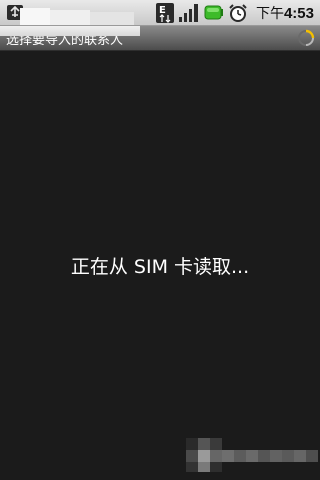 The width and height of the screenshot is (320, 480). Describe the element at coordinates (70, 31) in the screenshot. I see `title-overlay` at that location.